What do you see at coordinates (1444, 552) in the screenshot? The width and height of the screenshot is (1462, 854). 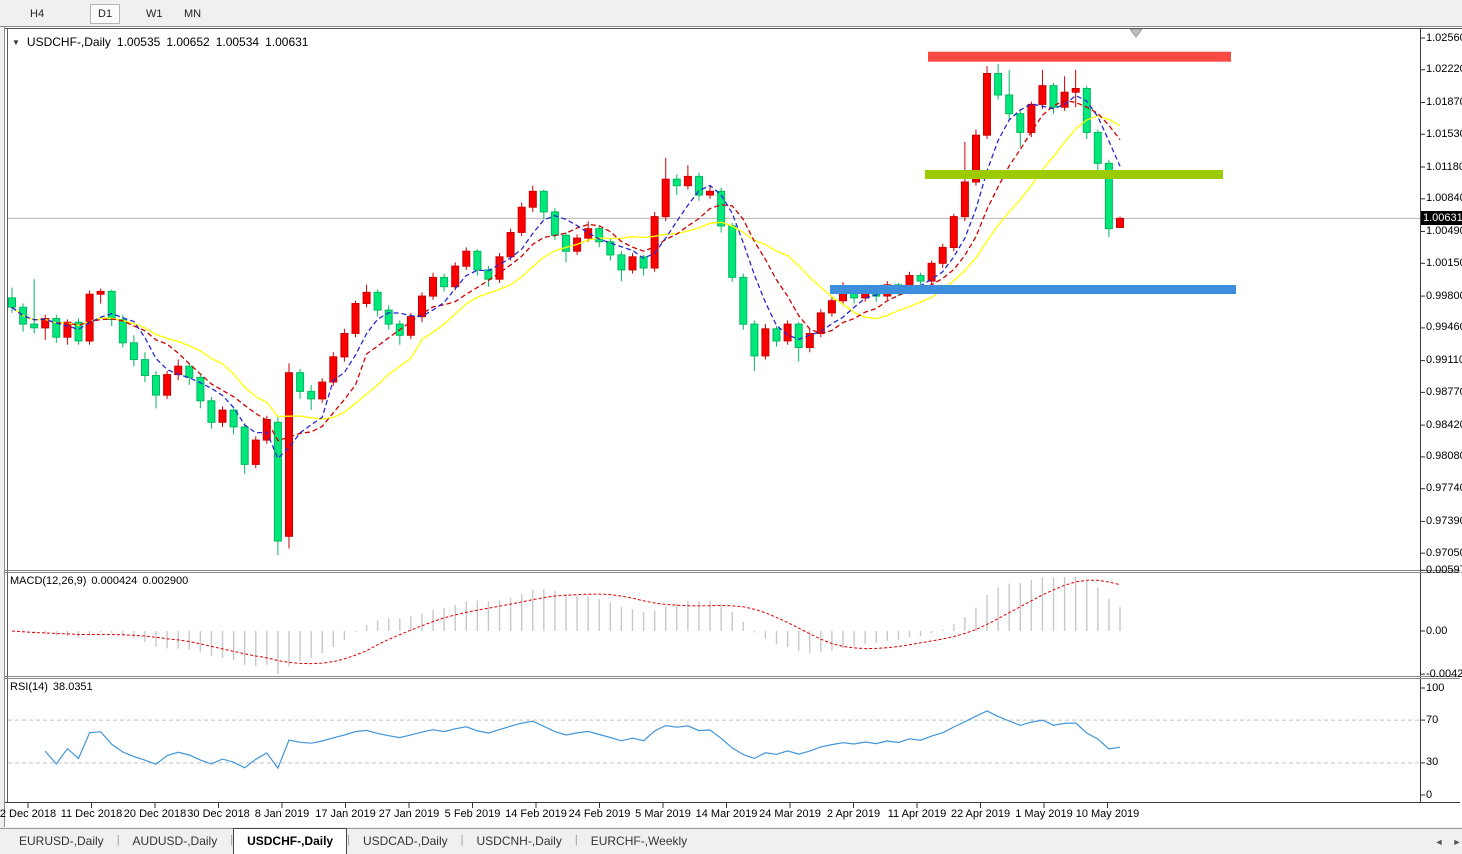 I see `price-axis-tick: 0.97050` at bounding box center [1444, 552].